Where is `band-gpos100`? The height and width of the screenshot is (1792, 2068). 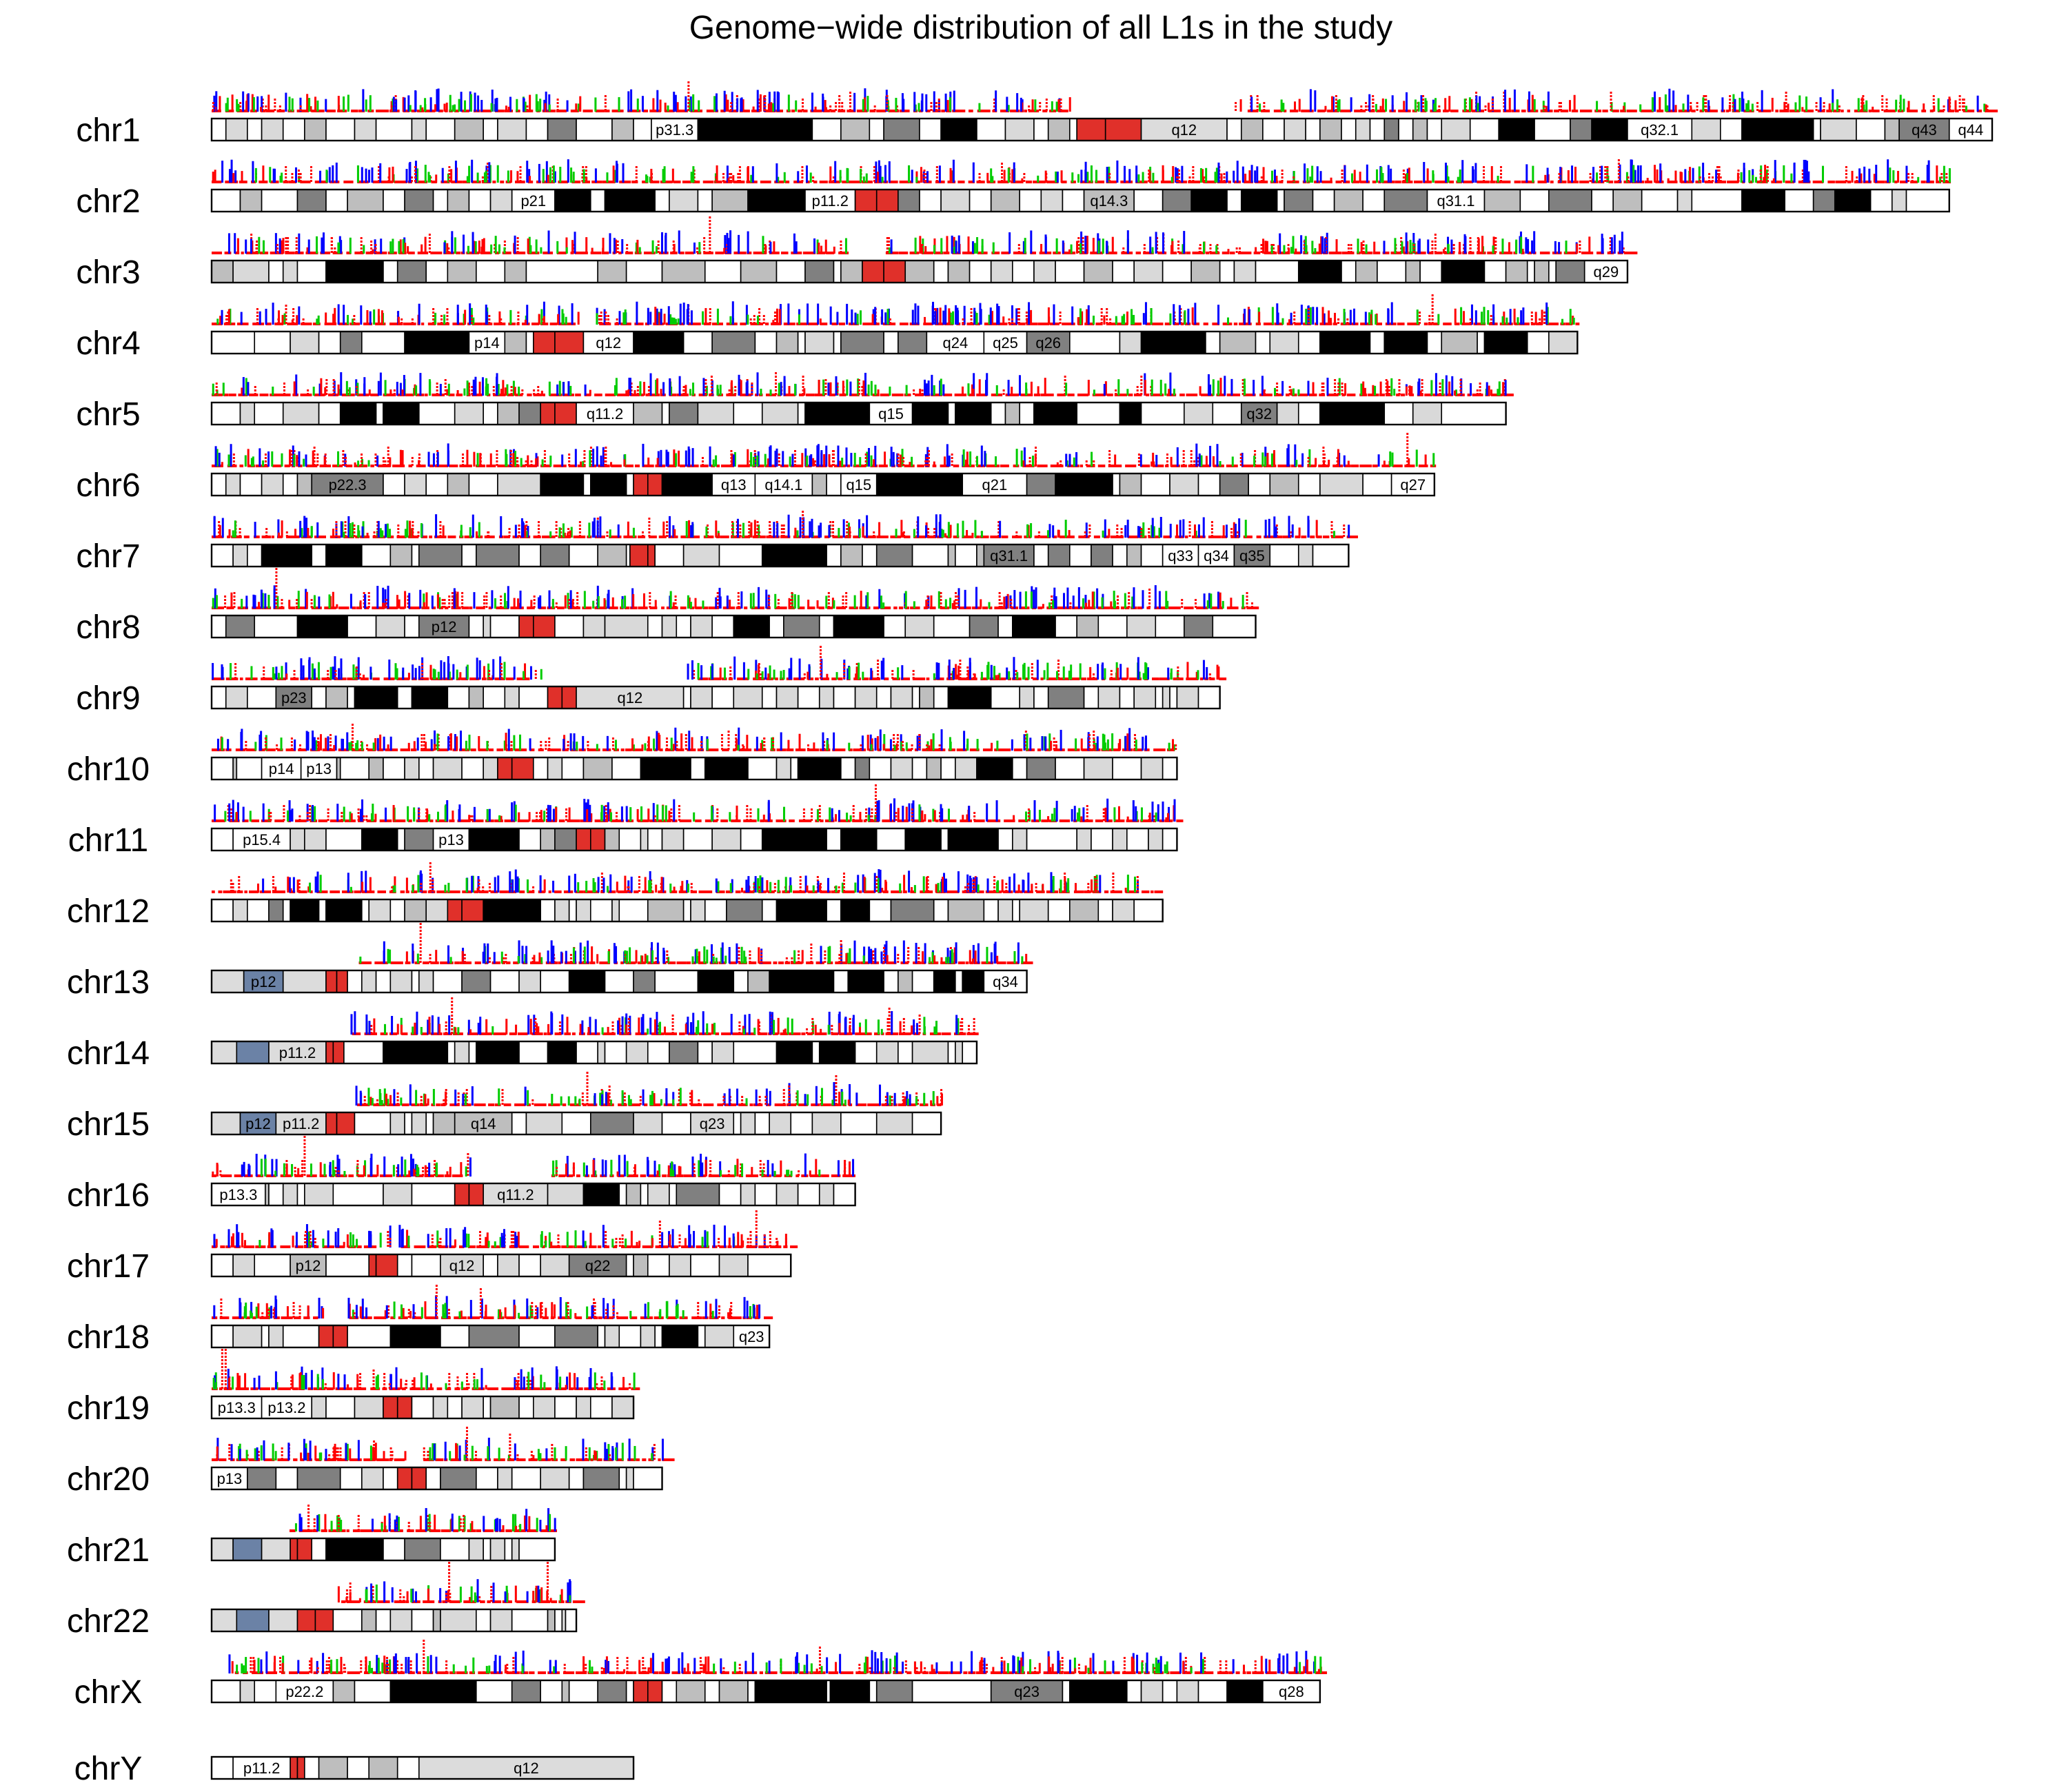
band-gpos100 is located at coordinates (1084, 484).